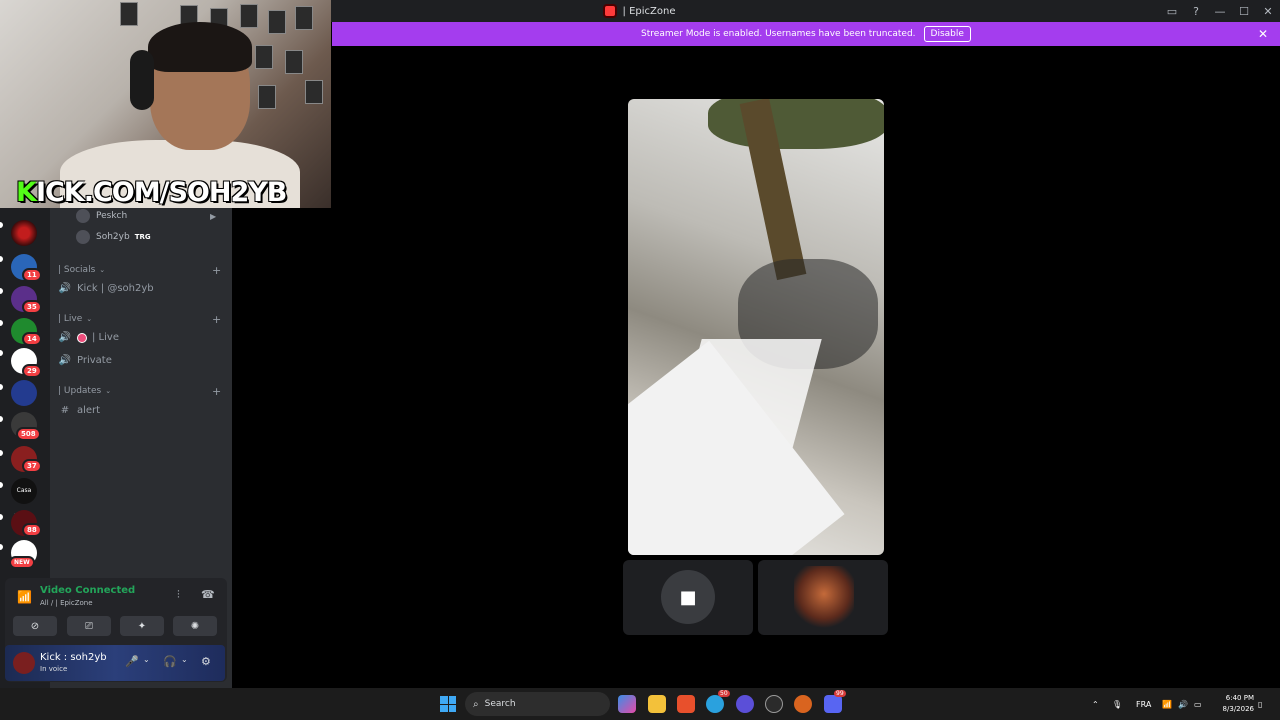 The image size is (1280, 720). What do you see at coordinates (448, 704) in the screenshot?
I see `windows-start-icon` at bounding box center [448, 704].